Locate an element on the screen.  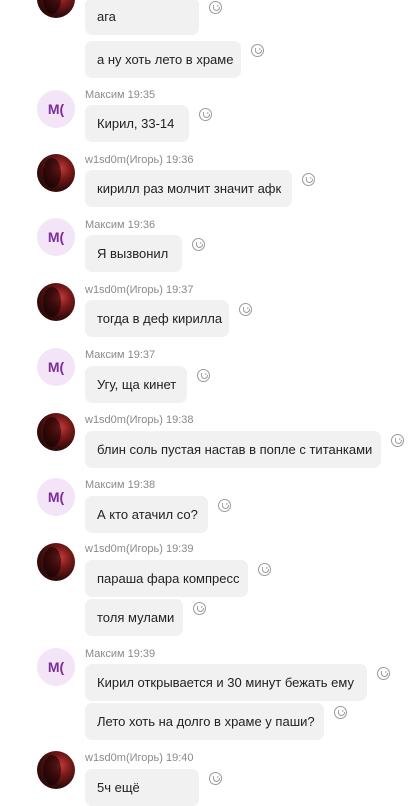
message-meta: w1sd0m(Игорь) 19:38 is located at coordinates (139, 420).